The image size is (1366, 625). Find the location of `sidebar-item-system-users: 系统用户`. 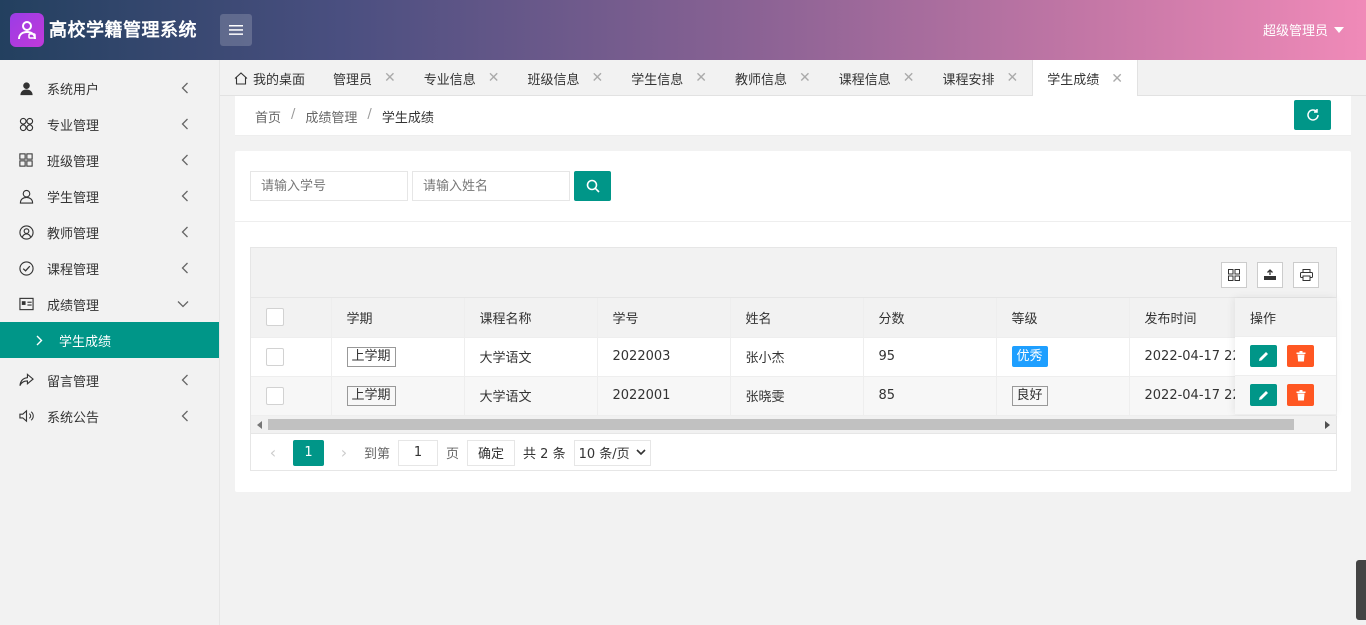

sidebar-item-system-users: 系统用户 is located at coordinates (109, 88).